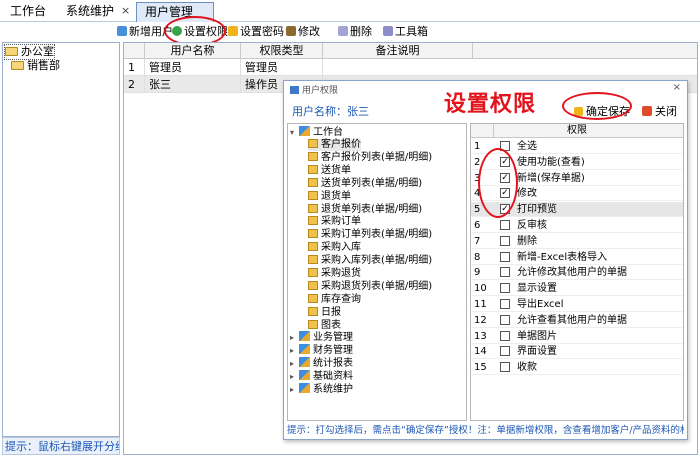 This screenshot has height=457, width=700. I want to click on permission-row-num: 5, so click(477, 210).